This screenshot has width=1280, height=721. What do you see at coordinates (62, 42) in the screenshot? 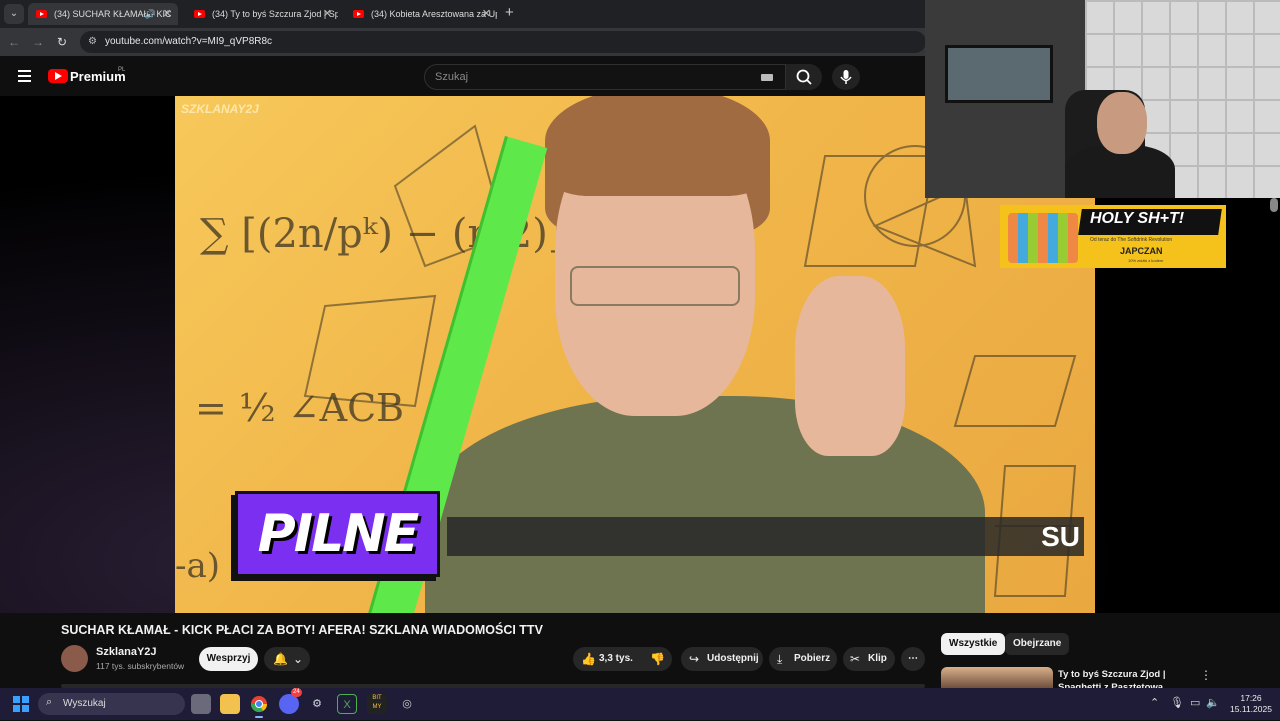
I see `reload-button: ↻` at bounding box center [62, 42].